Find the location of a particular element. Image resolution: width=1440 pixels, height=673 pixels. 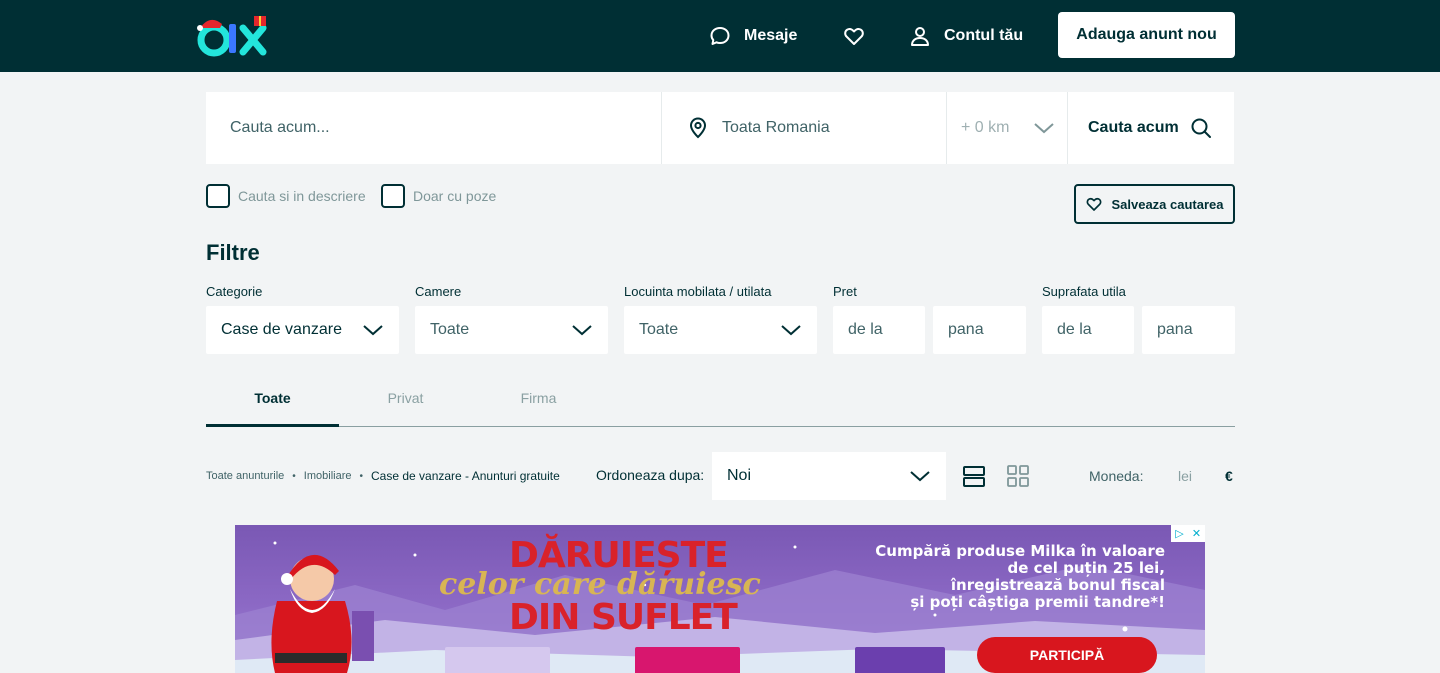

category-filter-value: Case de vanzare is located at coordinates (281, 329).